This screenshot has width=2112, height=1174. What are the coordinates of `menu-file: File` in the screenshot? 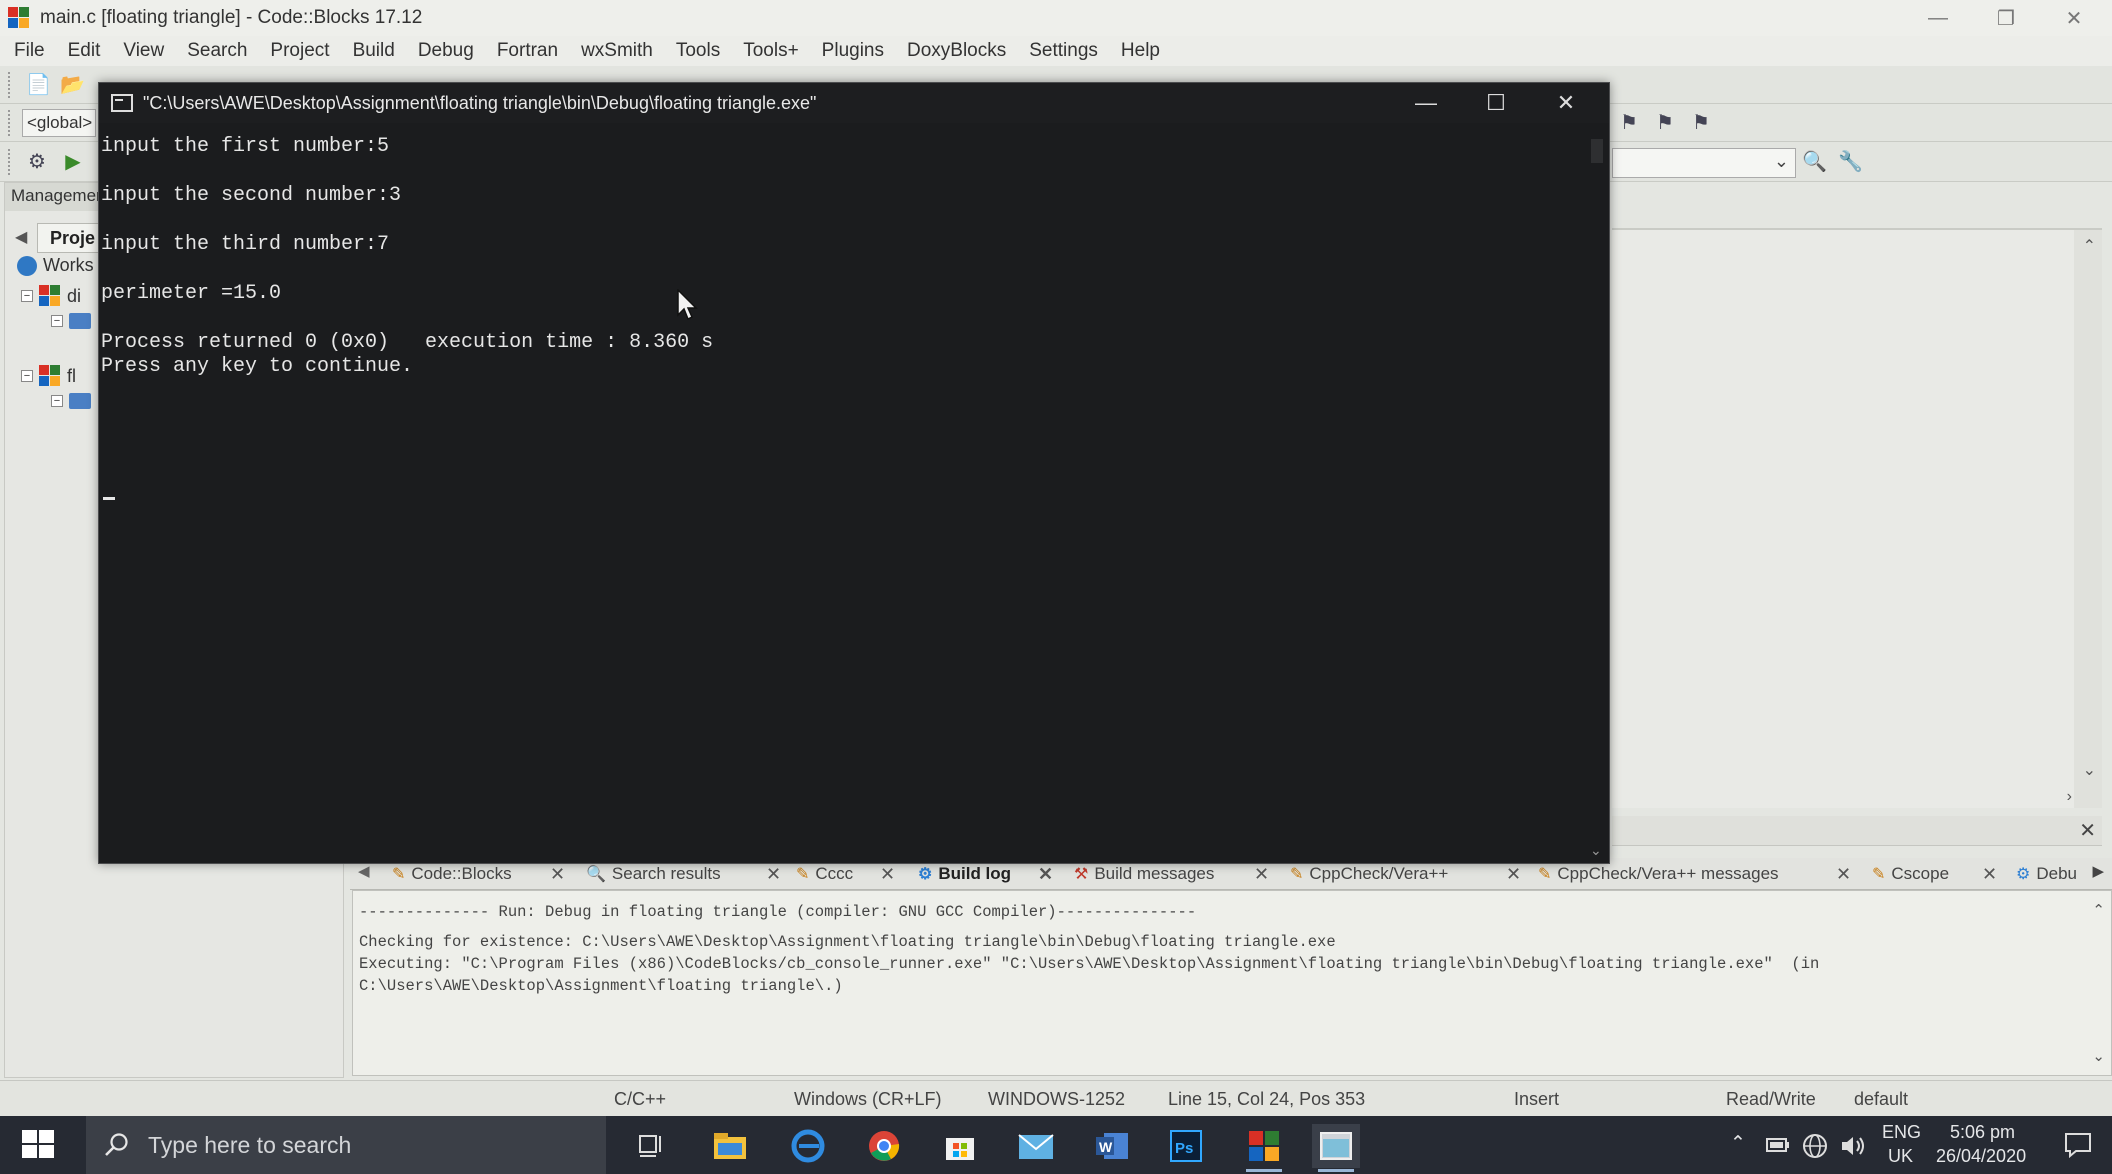 It's located at (29, 51).